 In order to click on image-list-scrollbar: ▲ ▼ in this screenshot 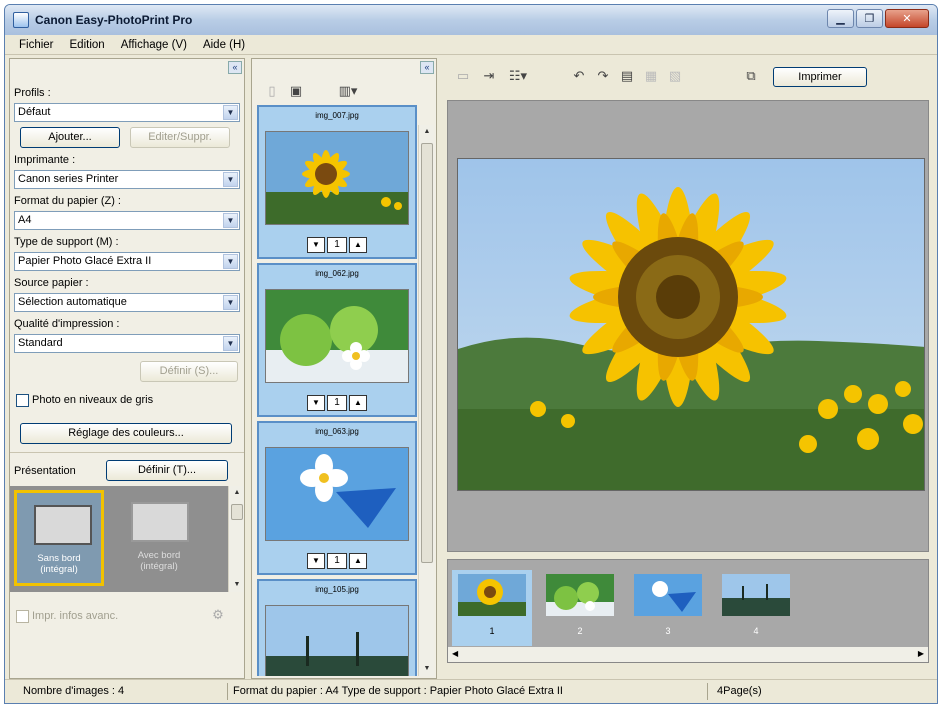, I will do `click(426, 400)`.